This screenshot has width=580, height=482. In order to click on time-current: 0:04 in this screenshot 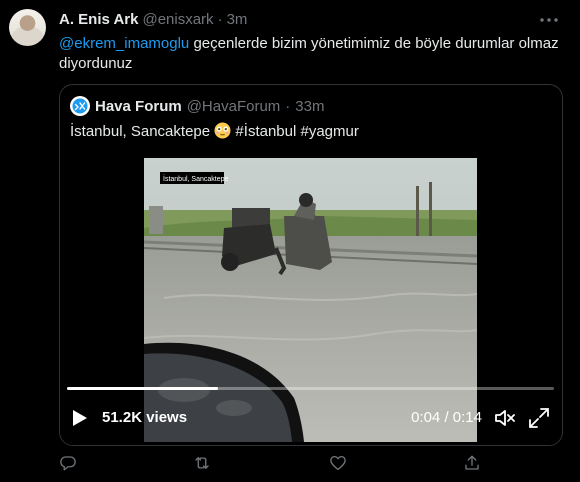, I will do `click(426, 417)`.